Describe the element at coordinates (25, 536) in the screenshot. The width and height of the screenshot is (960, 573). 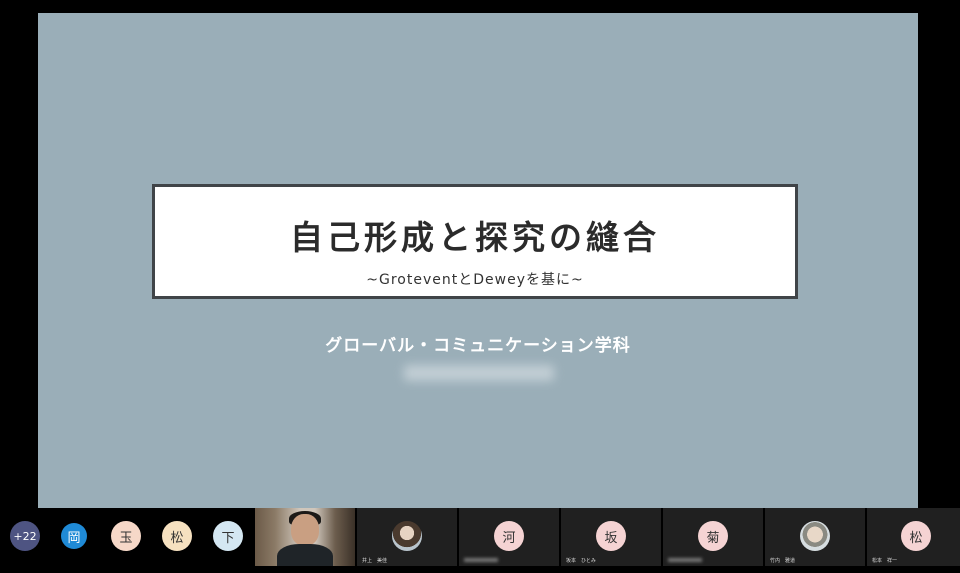
I see `more-participants-button: +22` at that location.